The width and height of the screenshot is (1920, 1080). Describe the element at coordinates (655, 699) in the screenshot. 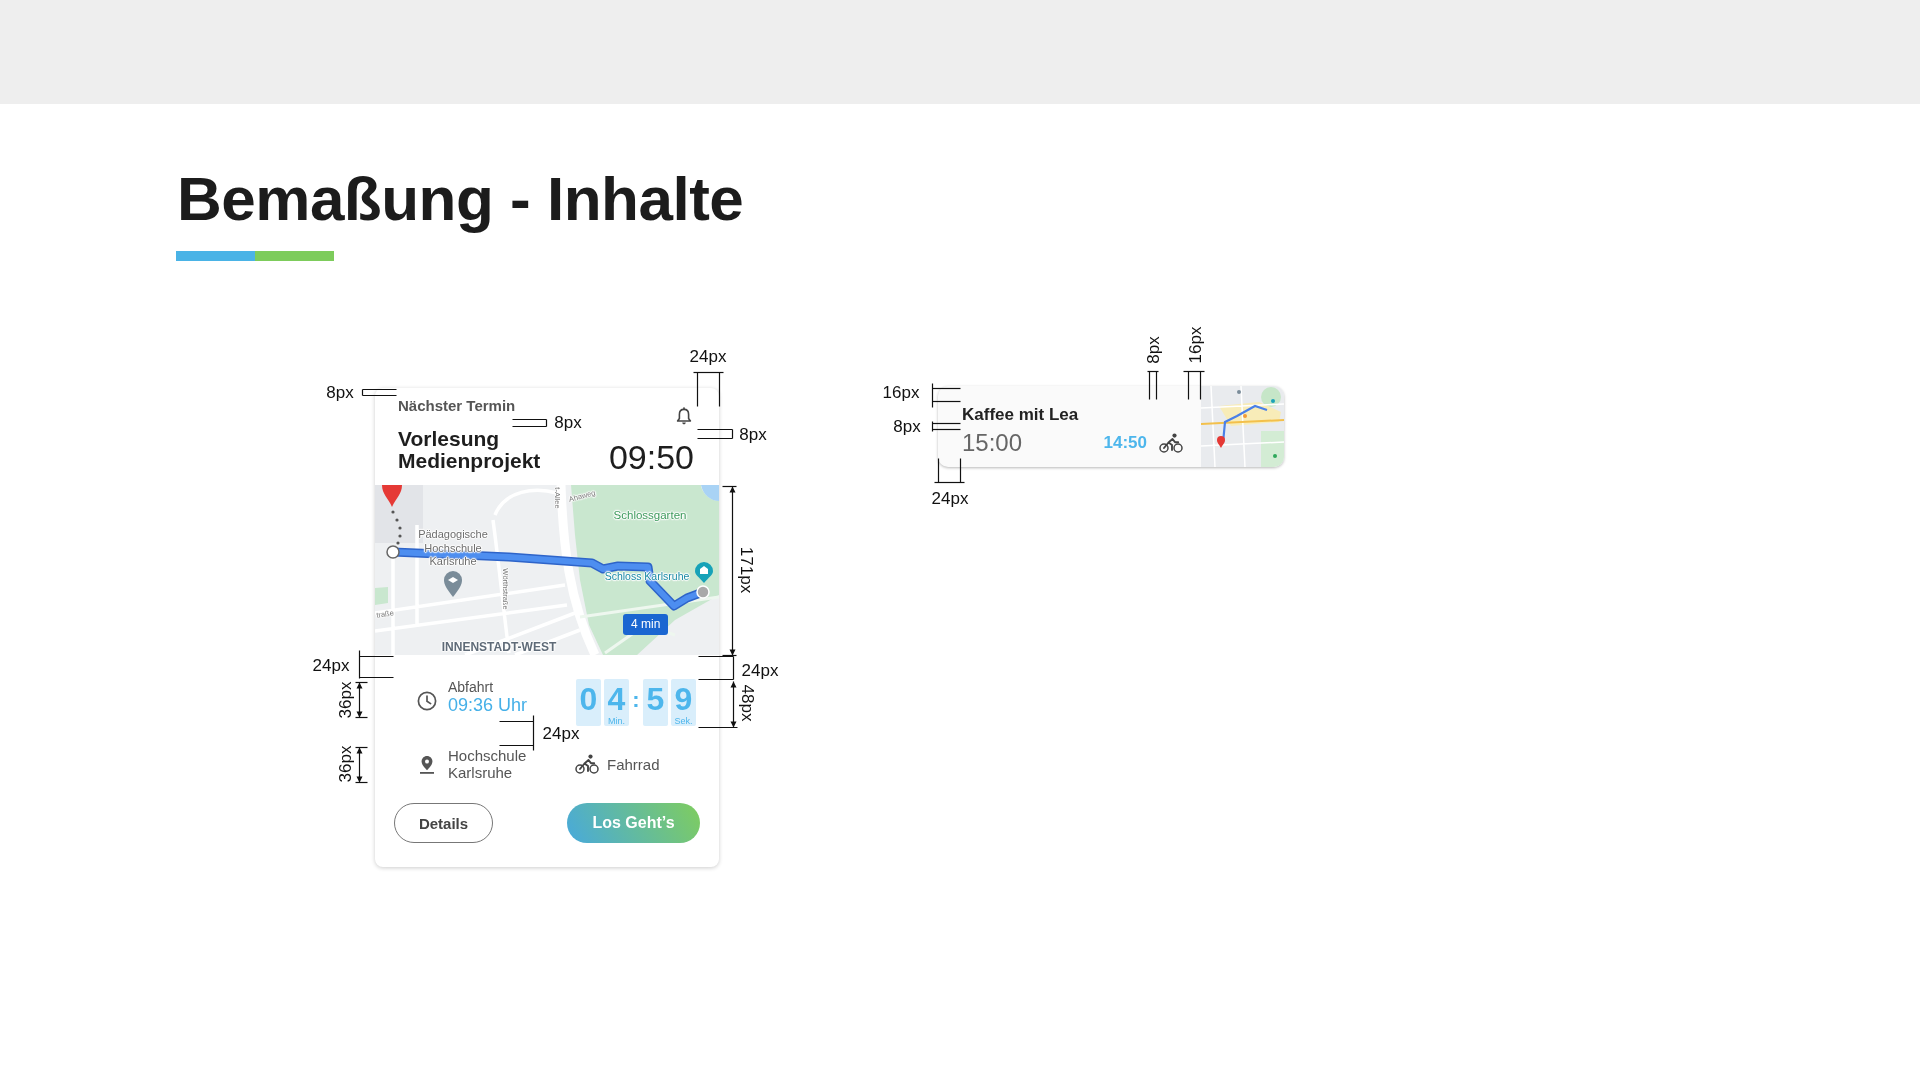

I see `countdown-digit: 5` at that location.